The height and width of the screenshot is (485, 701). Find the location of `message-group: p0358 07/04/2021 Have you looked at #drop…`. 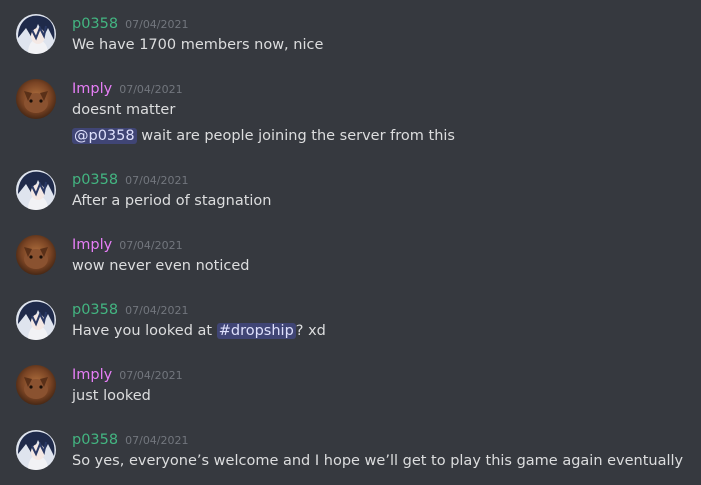

message-group: p0358 07/04/2021 Have you looked at #drop… is located at coordinates (350, 321).